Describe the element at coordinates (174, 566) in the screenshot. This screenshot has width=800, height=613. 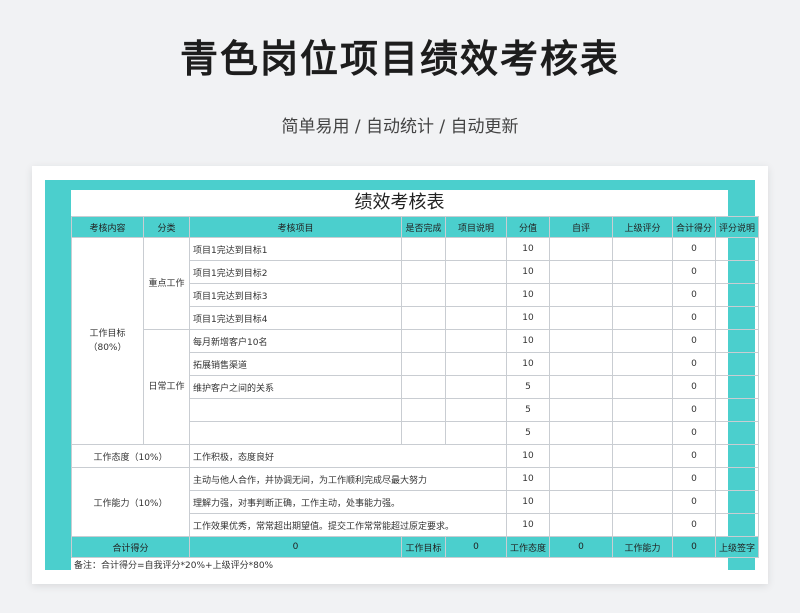
I see `footnote: 备注：合计得分=自我评分*20%+上级评分*80%` at that location.